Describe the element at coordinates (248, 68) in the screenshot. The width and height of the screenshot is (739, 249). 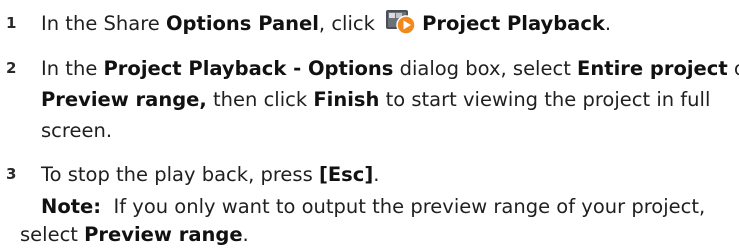
I see `dialog-name: Project Playback - Options` at that location.